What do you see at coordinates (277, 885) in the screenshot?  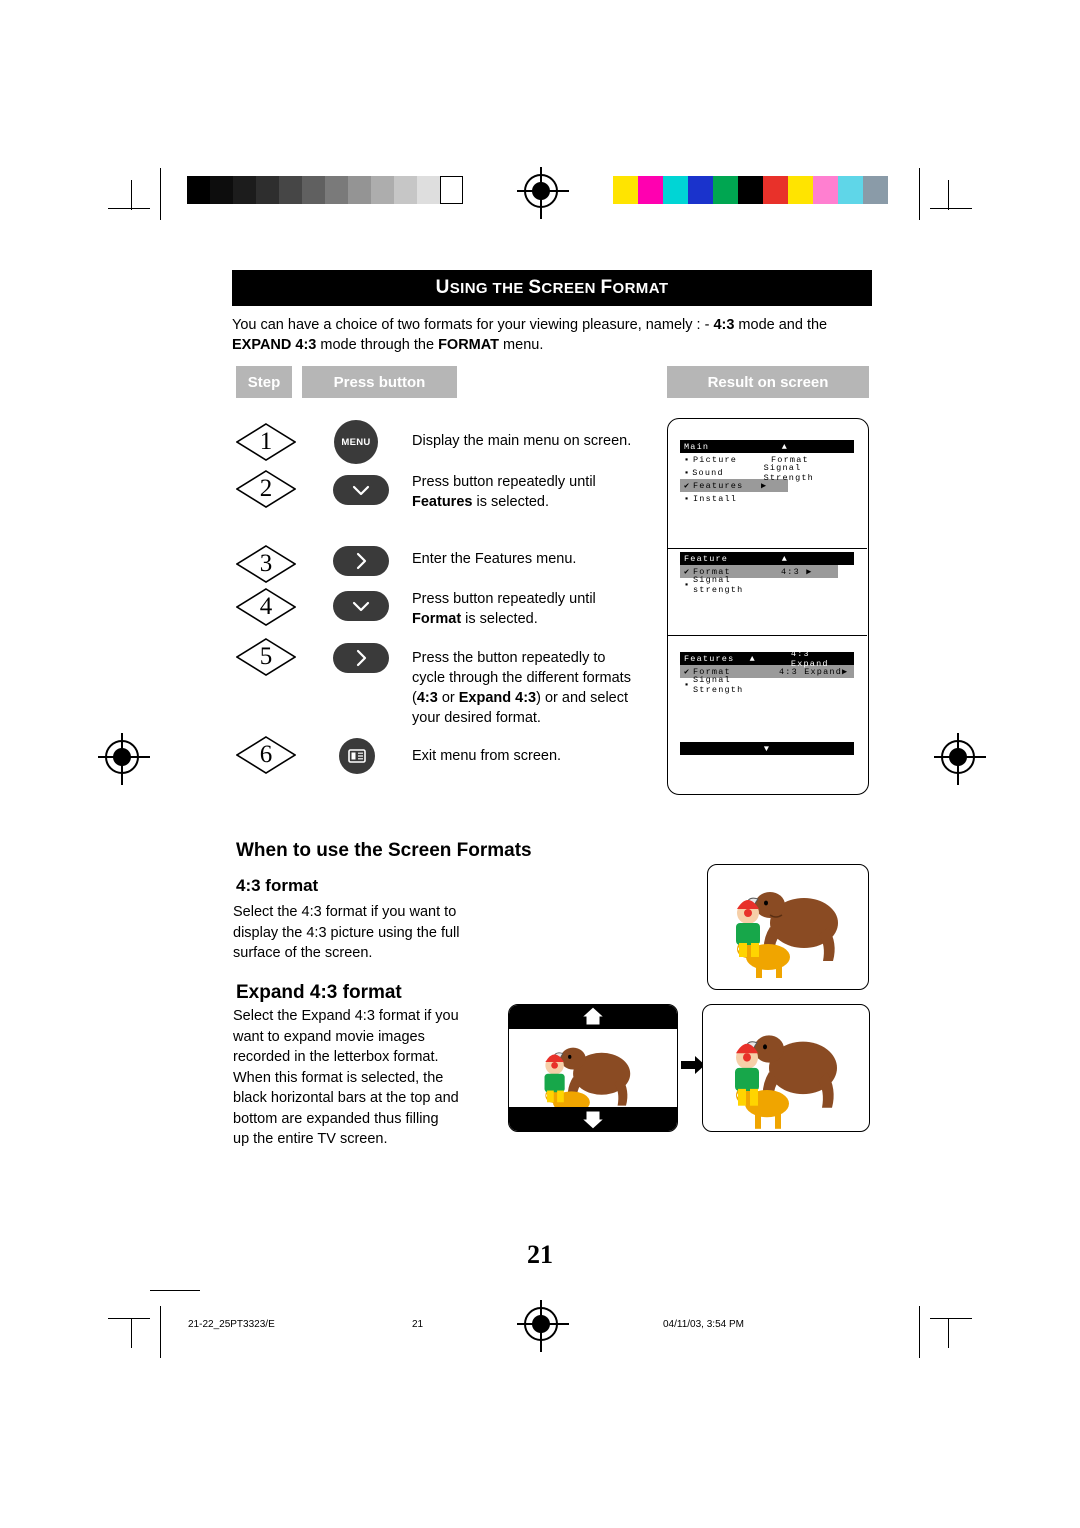 I see `subheading-43-format: 4:3 format` at bounding box center [277, 885].